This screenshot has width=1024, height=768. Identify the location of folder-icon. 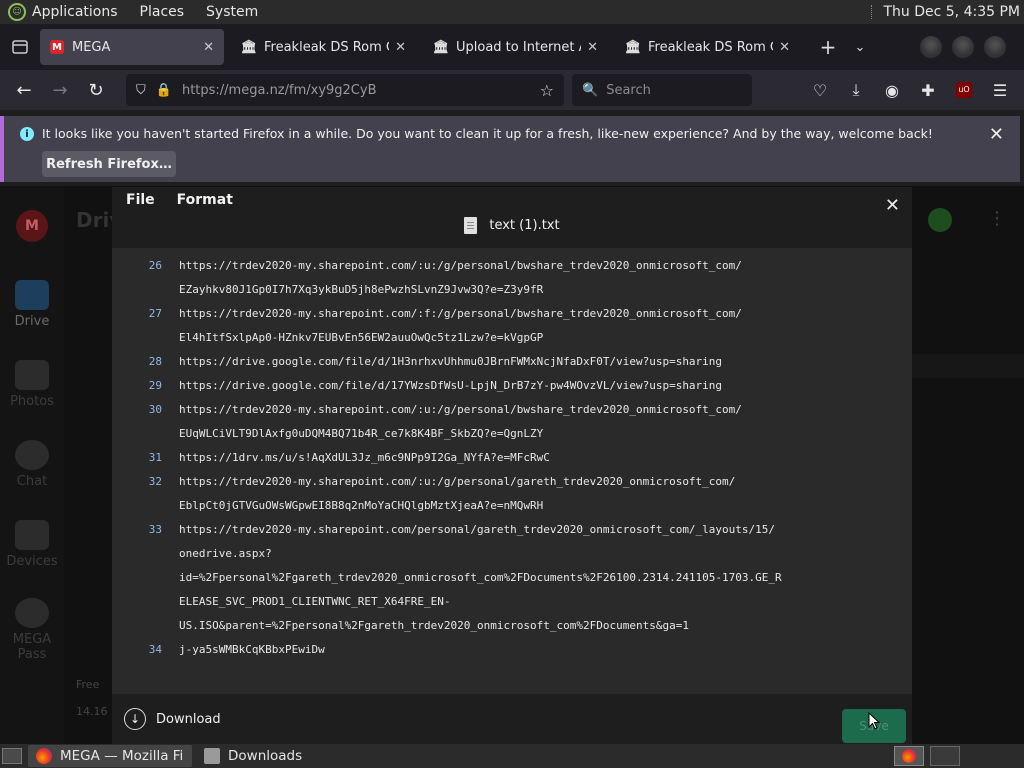
(212, 756).